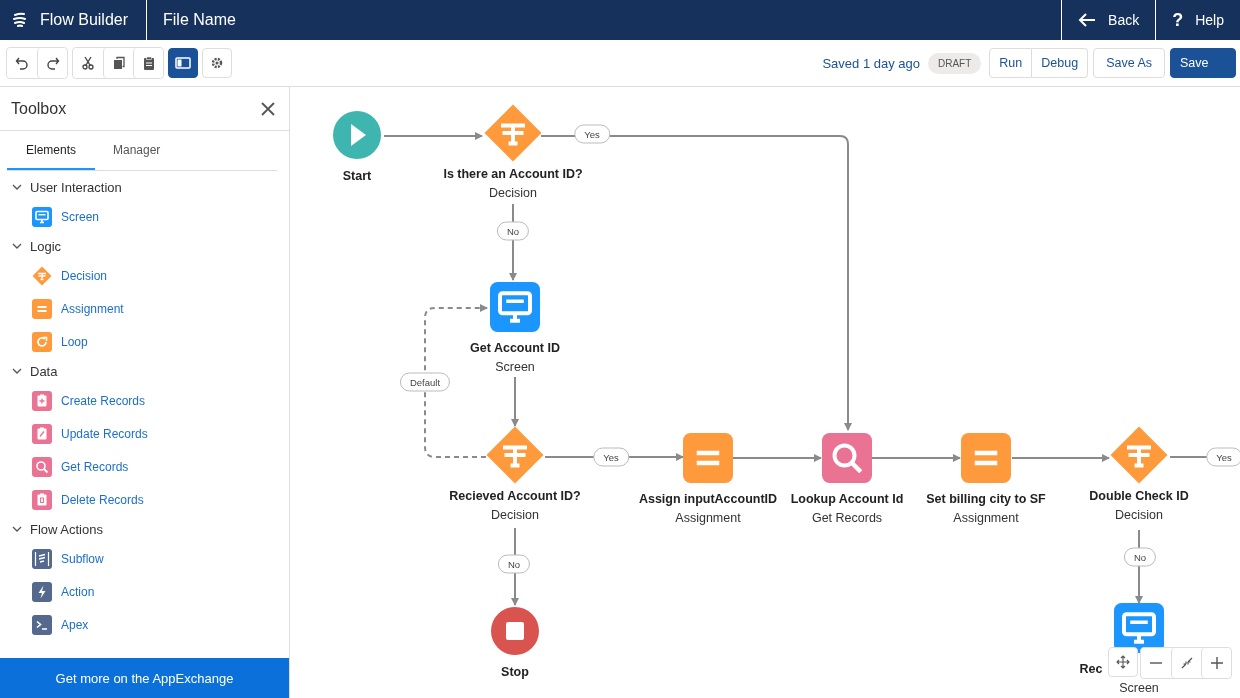 This screenshot has height=698, width=1240. What do you see at coordinates (39, 108) in the screenshot?
I see `panel-title: Toolbox` at bounding box center [39, 108].